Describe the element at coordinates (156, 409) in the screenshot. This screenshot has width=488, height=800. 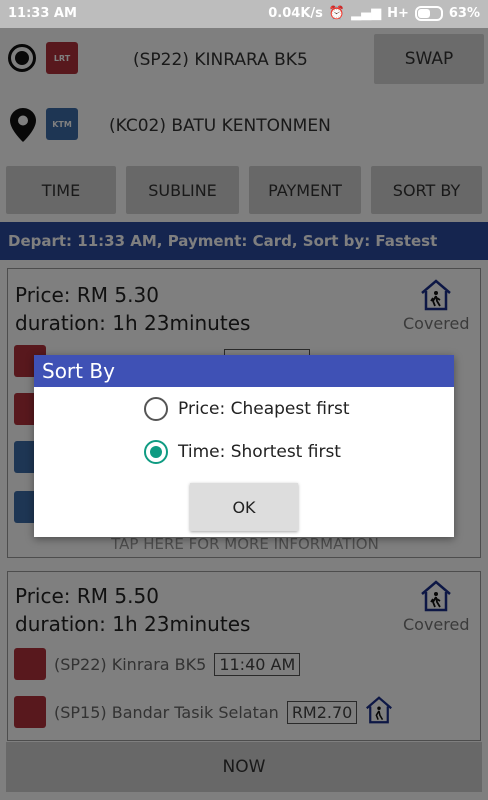
I see `radio-unchecked-icon` at that location.